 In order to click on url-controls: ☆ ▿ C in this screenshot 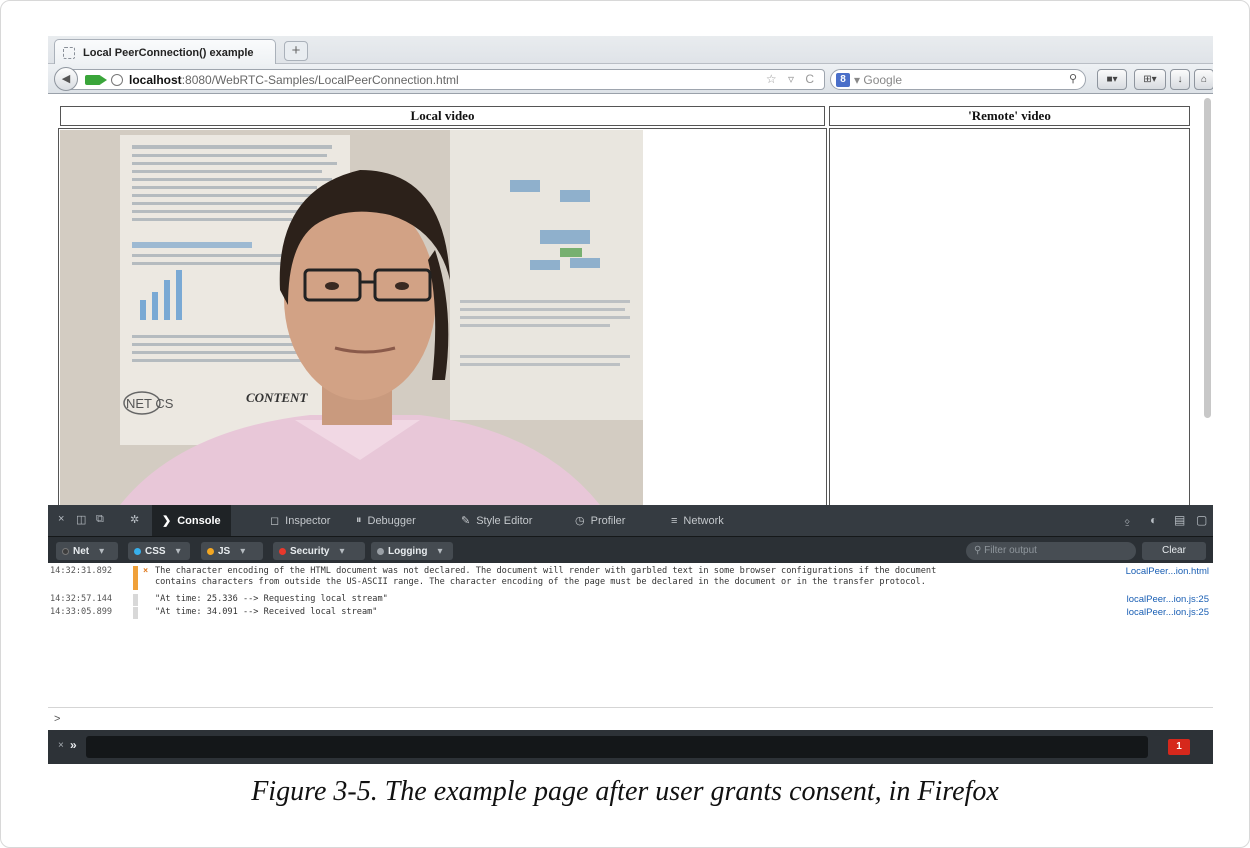, I will do `click(792, 79)`.